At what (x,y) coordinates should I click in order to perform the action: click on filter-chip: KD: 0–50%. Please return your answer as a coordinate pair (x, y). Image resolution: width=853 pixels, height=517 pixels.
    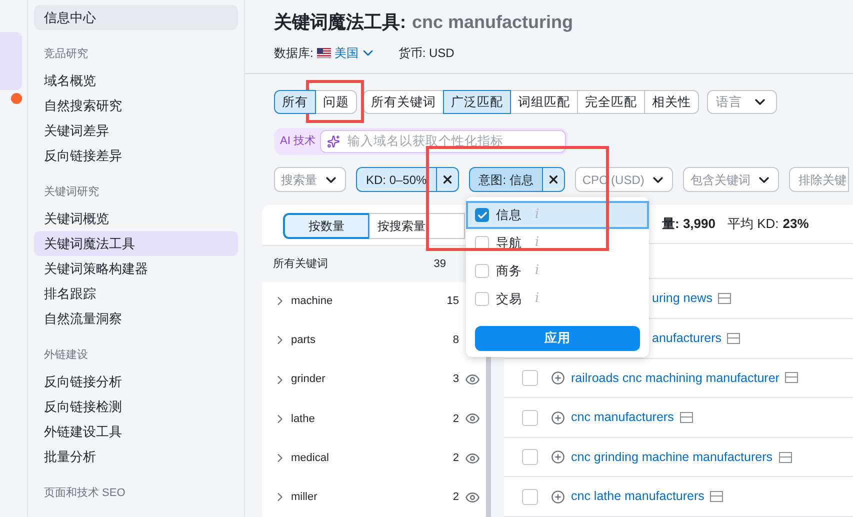
    Looking at the image, I should click on (396, 179).